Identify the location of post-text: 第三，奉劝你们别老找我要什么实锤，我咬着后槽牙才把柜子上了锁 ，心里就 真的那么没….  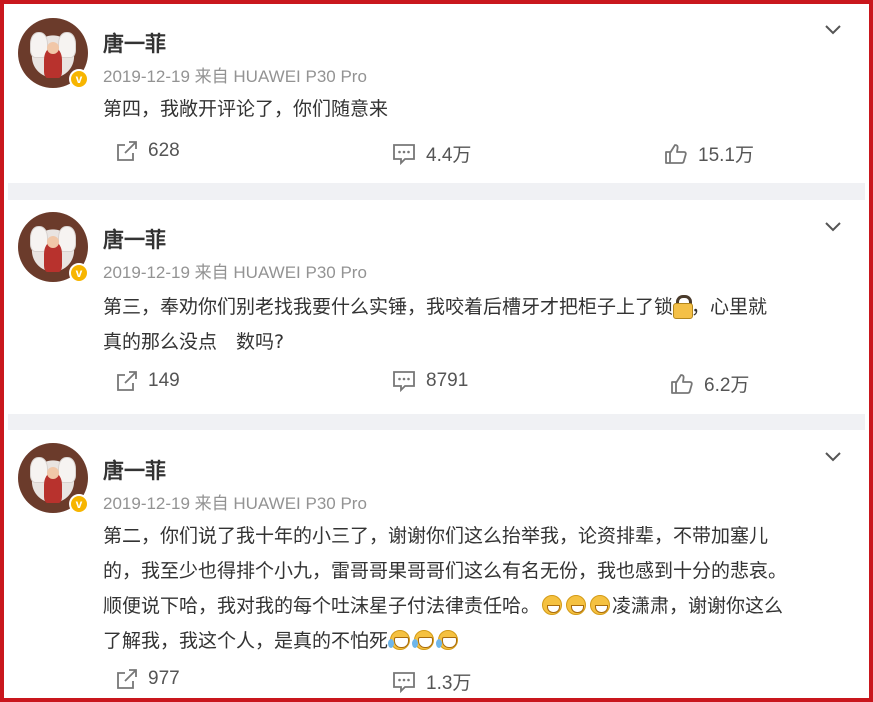
(471, 325).